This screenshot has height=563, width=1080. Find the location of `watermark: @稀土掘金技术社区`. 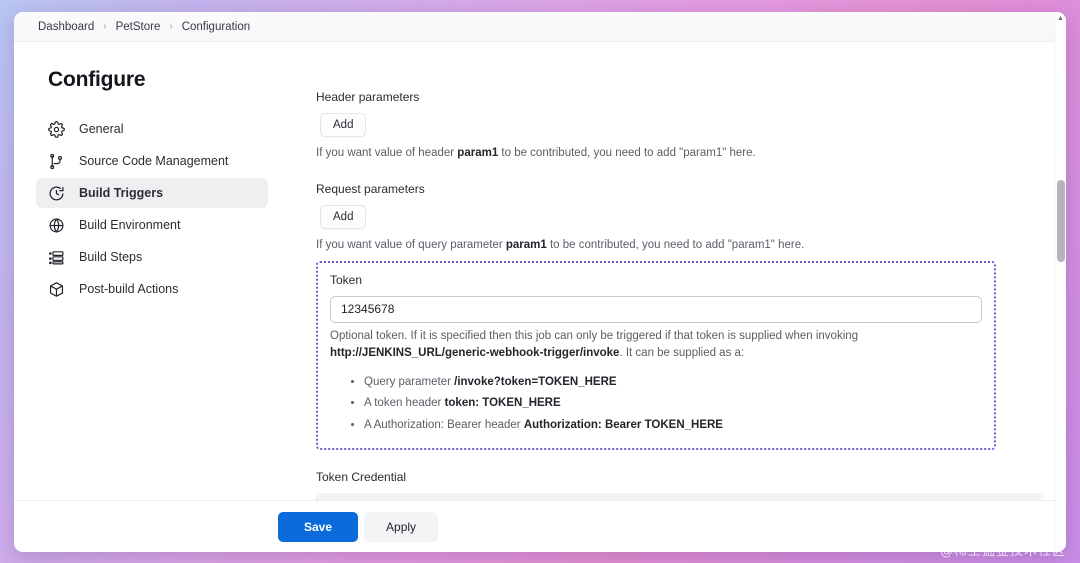

watermark: @稀土掘金技术社区 is located at coordinates (1002, 551).